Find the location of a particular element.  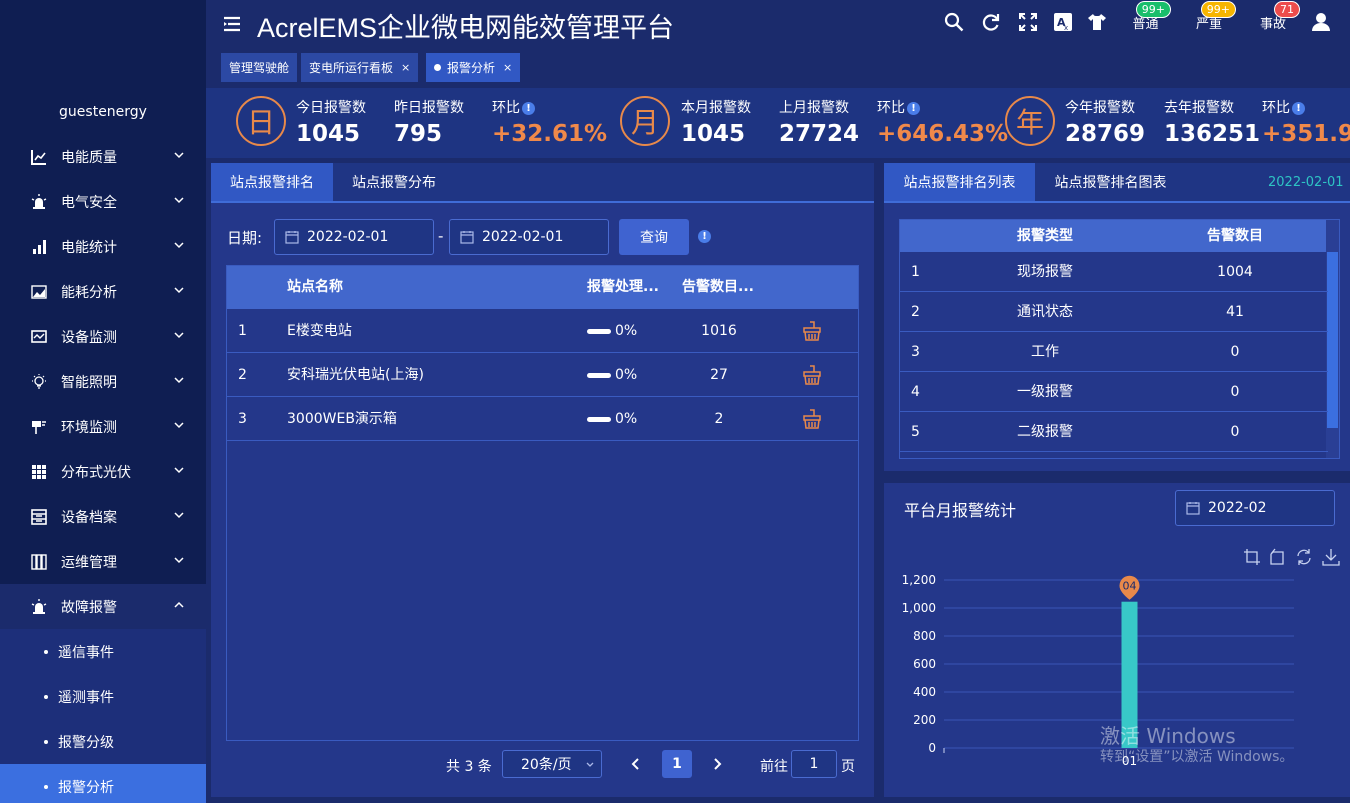

windows-watermark-title: 激活 Windows is located at coordinates (1168, 736).